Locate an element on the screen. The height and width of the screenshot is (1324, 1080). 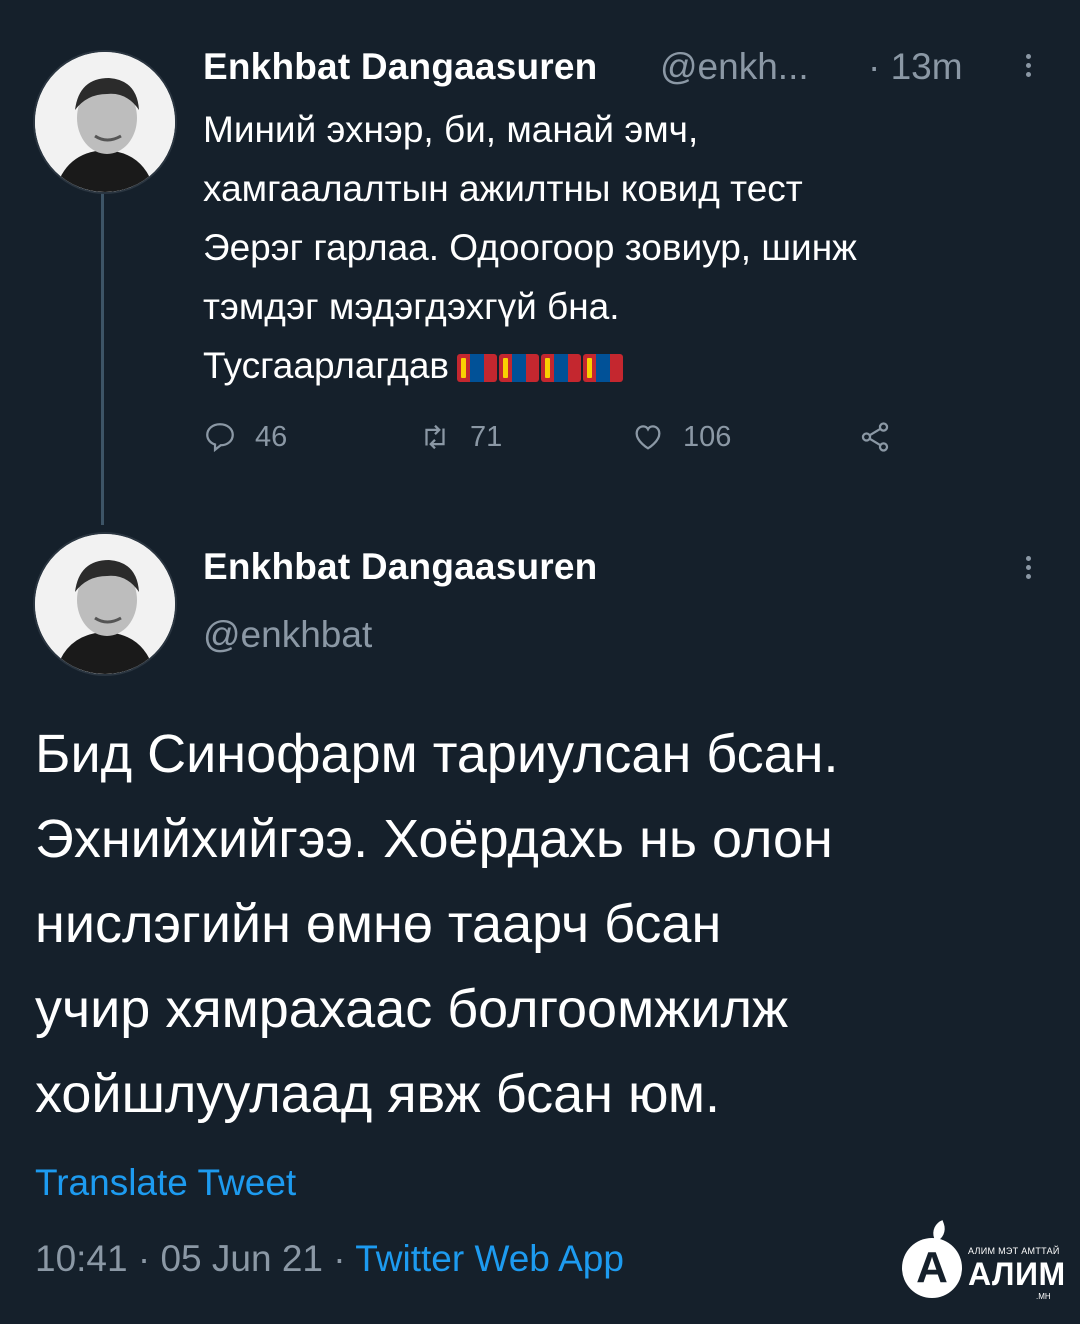
share-icon is located at coordinates (875, 437).